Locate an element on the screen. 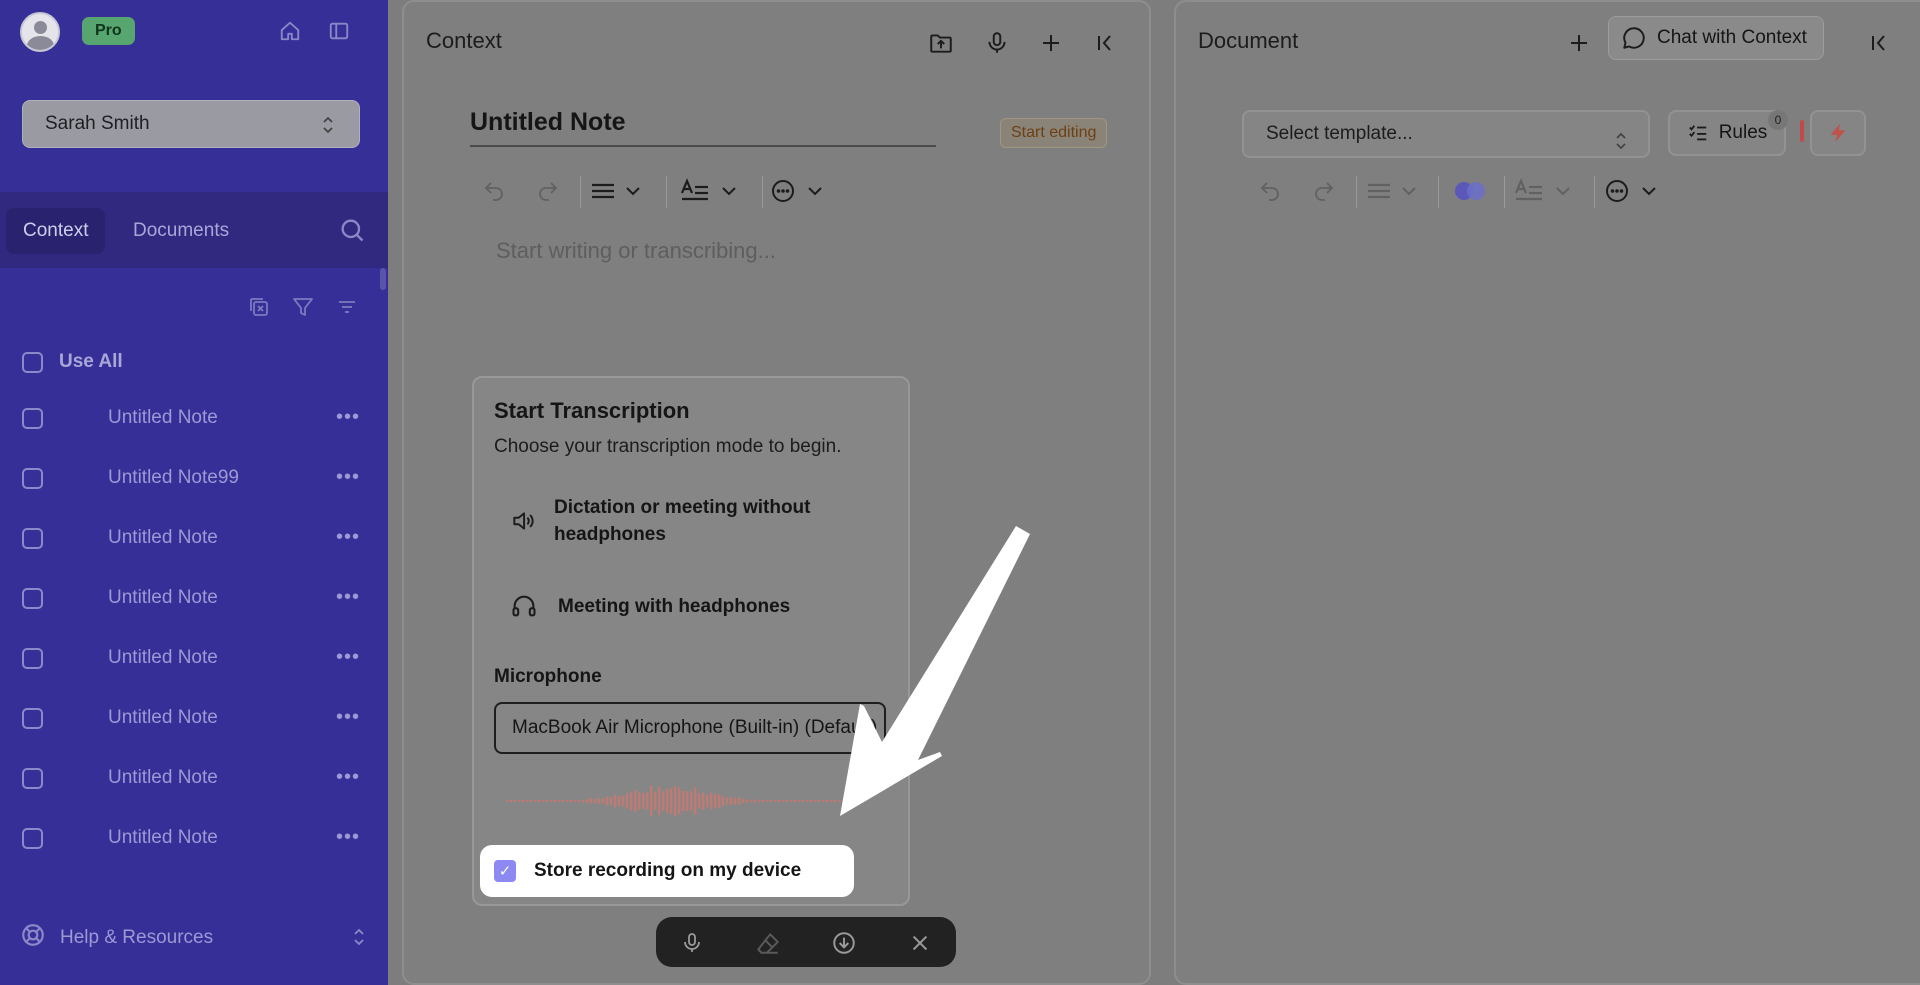 The width and height of the screenshot is (1920, 985). store-recording-label: Store recording on my device is located at coordinates (668, 870).